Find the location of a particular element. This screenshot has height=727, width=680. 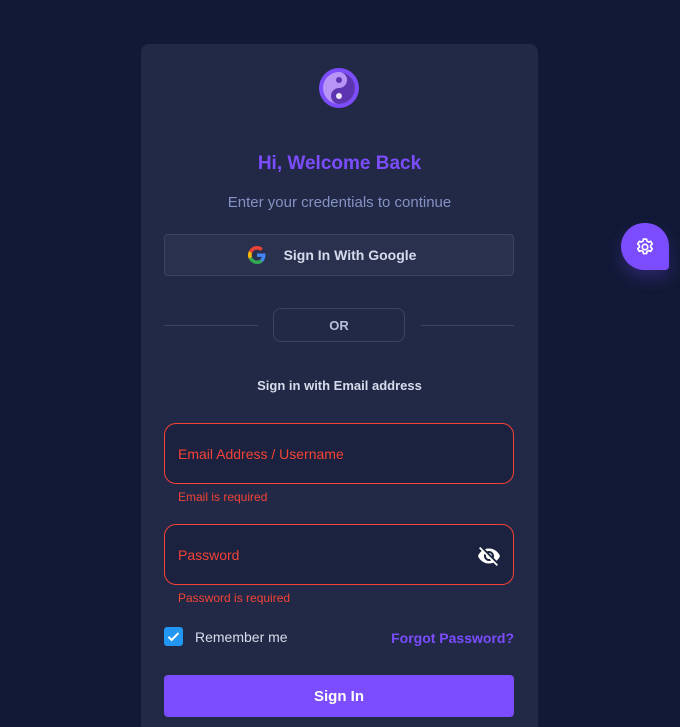

gear-icon is located at coordinates (645, 245).